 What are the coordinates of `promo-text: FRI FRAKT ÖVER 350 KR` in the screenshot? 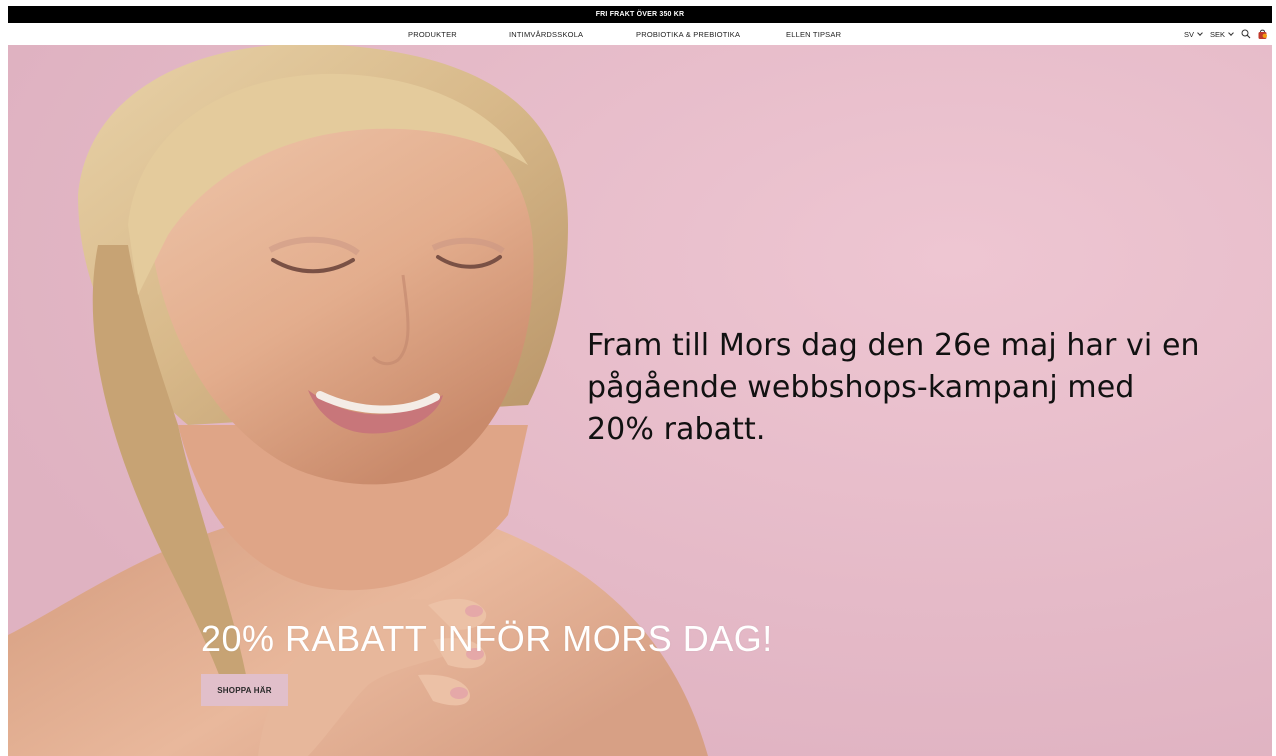 It's located at (640, 14).